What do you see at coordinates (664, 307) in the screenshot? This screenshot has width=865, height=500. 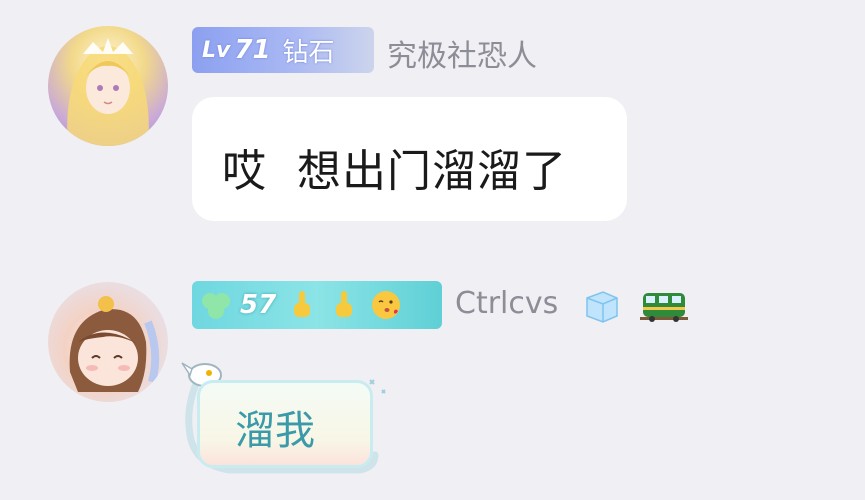 I see `train-icon` at bounding box center [664, 307].